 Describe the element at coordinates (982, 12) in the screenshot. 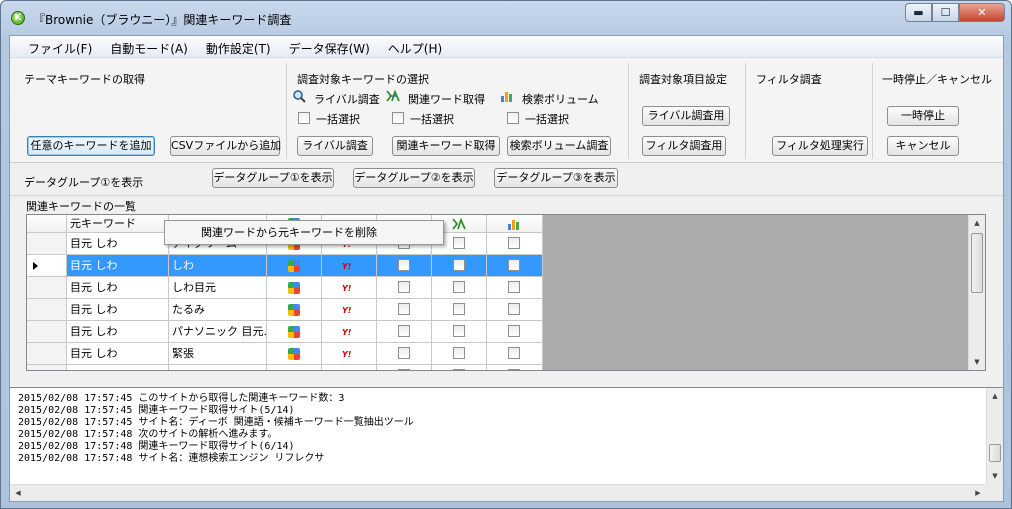

I see `close-button: ✕` at that location.